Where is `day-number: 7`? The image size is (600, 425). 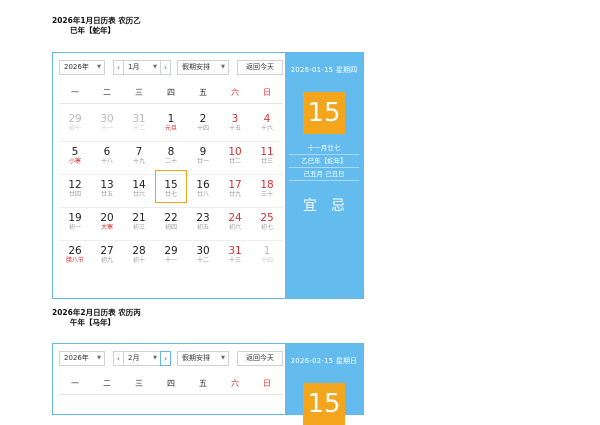
day-number: 7 is located at coordinates (139, 152).